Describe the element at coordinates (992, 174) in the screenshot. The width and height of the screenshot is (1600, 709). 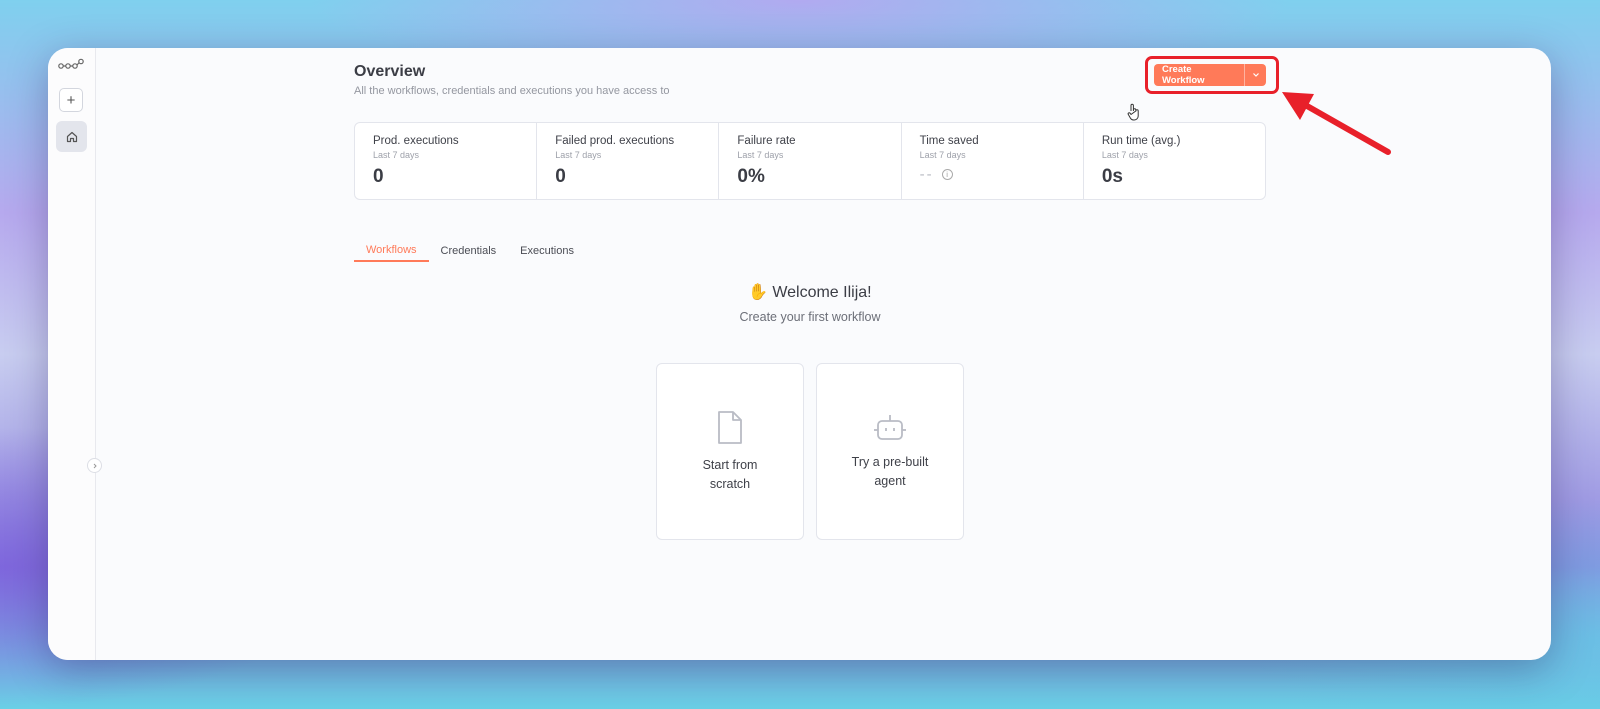
I see `stat-value-wrap: -- i` at that location.